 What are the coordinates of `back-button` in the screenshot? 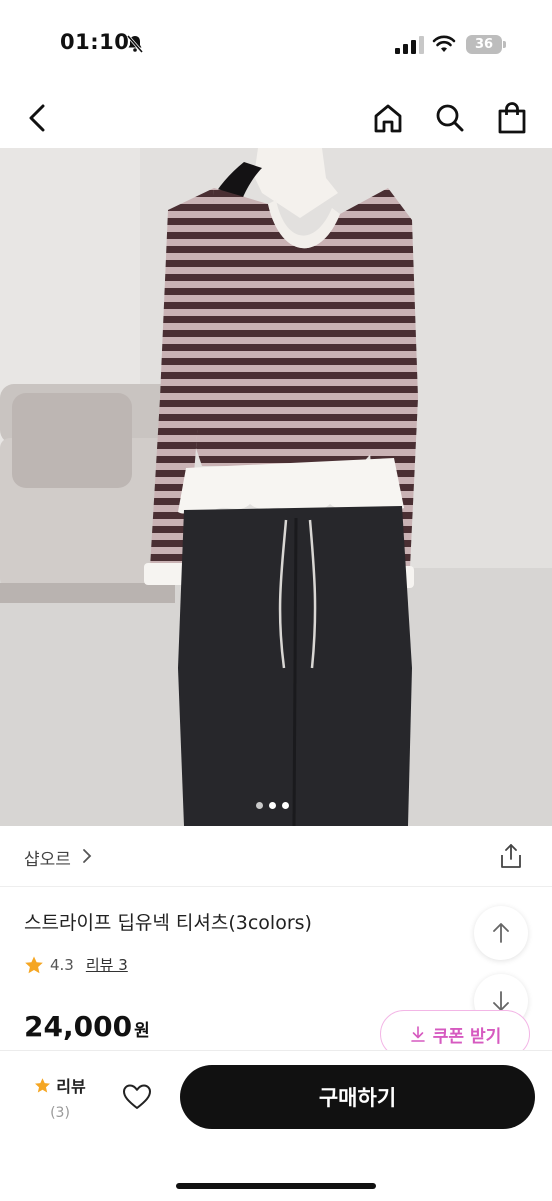 It's located at (38, 118).